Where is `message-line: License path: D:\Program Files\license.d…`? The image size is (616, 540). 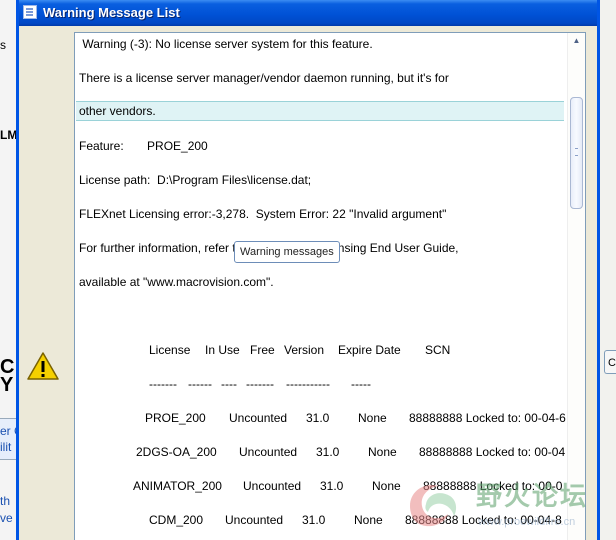 message-line: License path: D:\Program Files\license.d… is located at coordinates (195, 180).